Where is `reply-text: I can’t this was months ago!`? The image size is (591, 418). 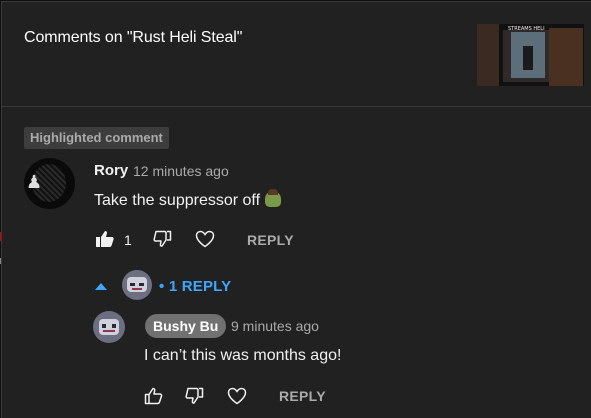
reply-text: I can’t this was months ago! is located at coordinates (243, 355).